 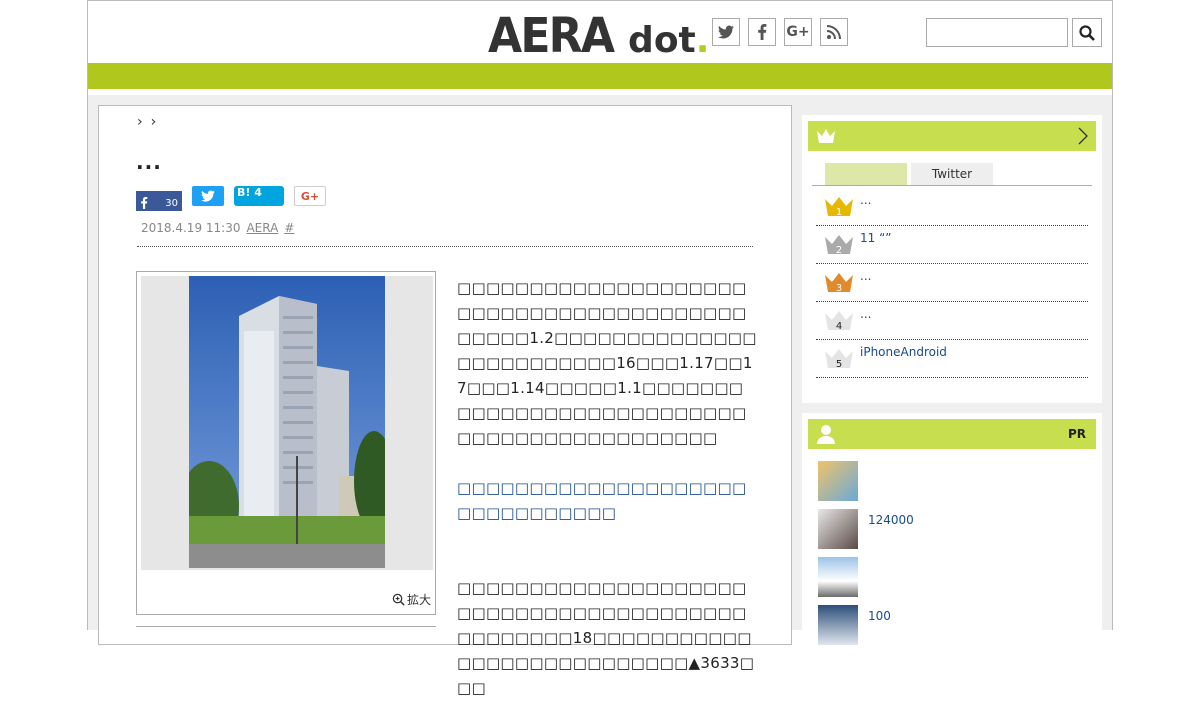 I want to click on person-icon, so click(x=826, y=434).